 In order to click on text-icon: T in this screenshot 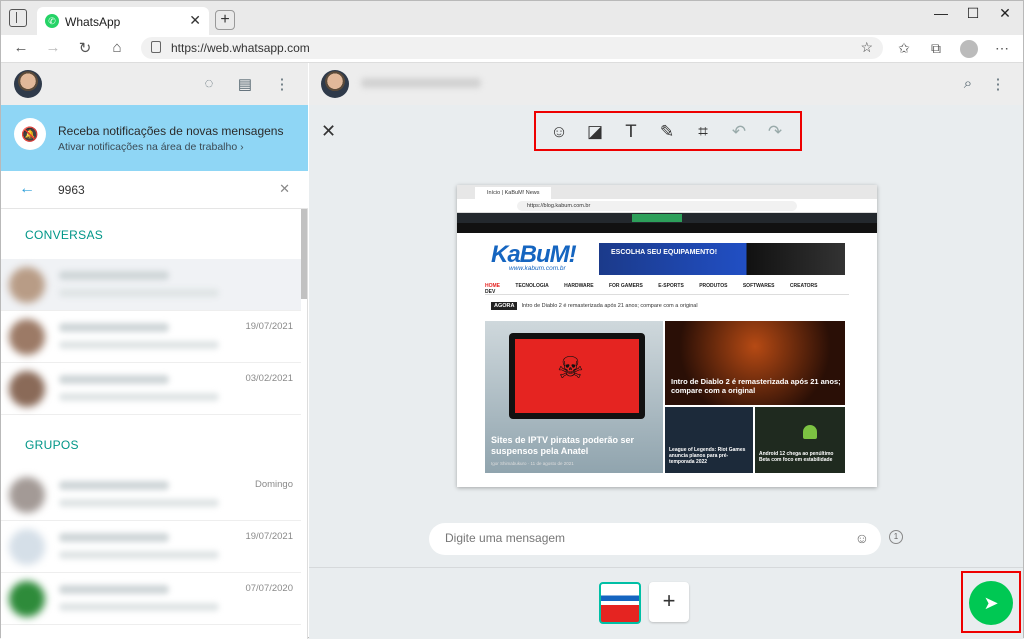, I will do `click(631, 132)`.